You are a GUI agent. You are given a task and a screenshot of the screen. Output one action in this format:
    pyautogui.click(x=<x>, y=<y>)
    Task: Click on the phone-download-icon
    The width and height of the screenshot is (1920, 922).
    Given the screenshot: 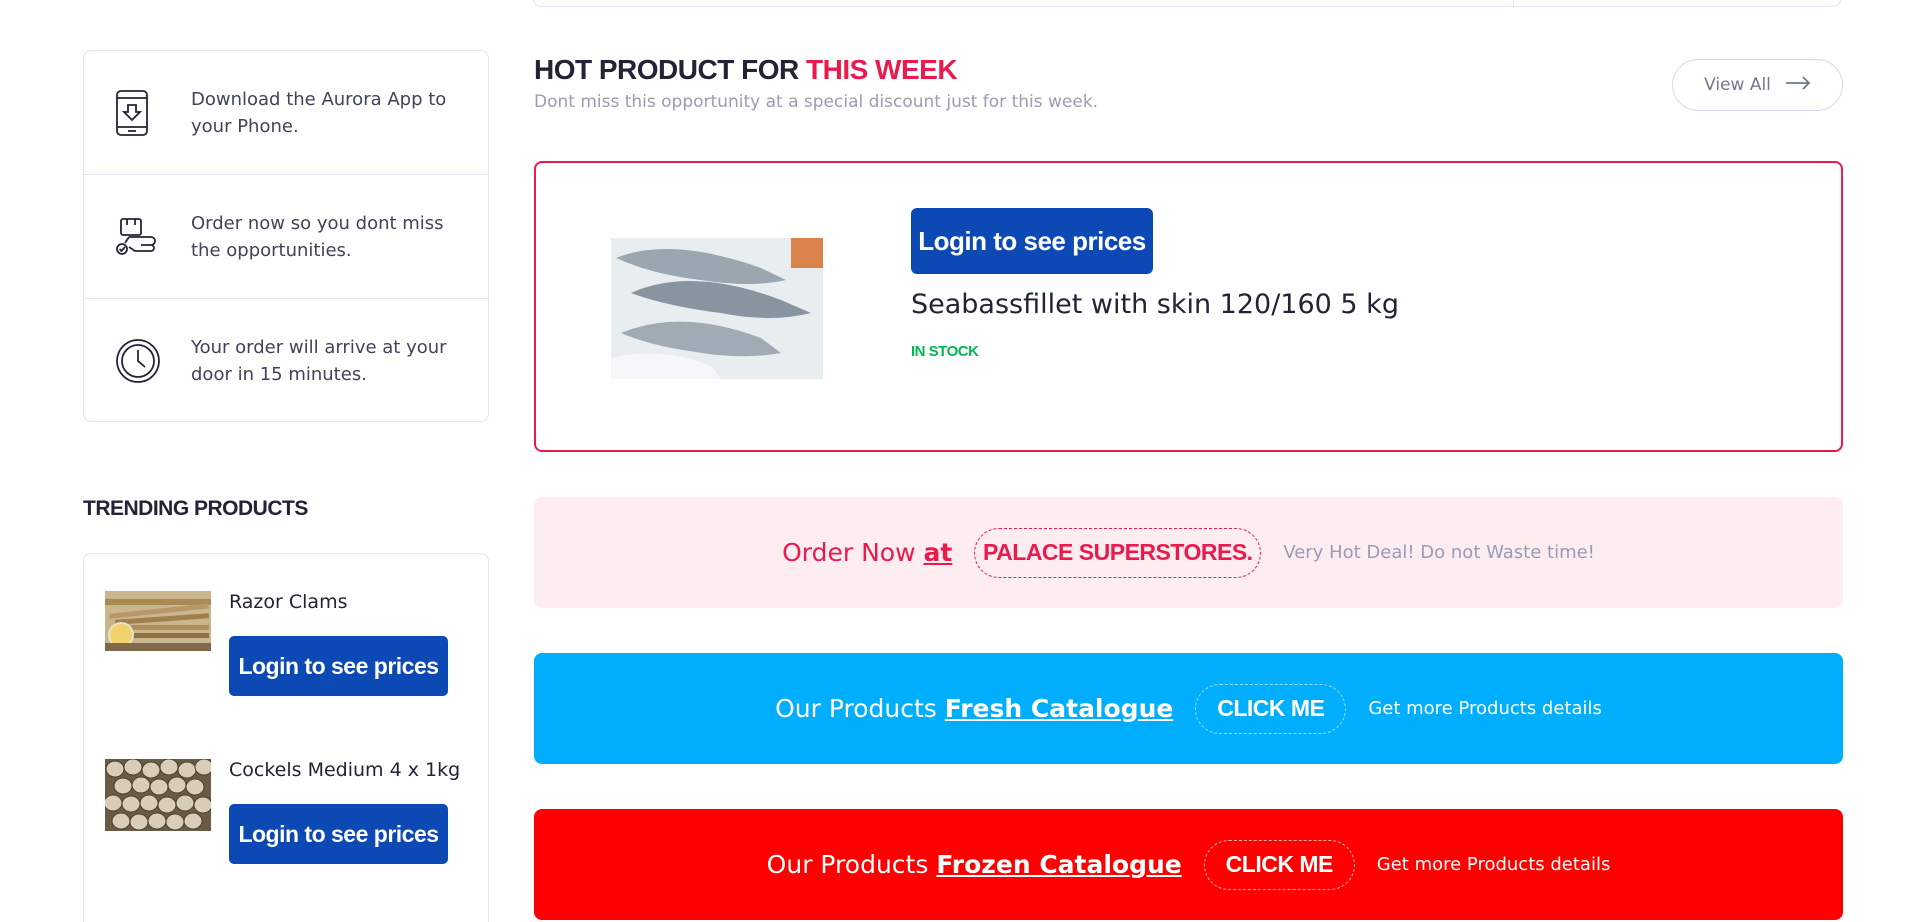 What is the action you would take?
    pyautogui.click(x=153, y=113)
    